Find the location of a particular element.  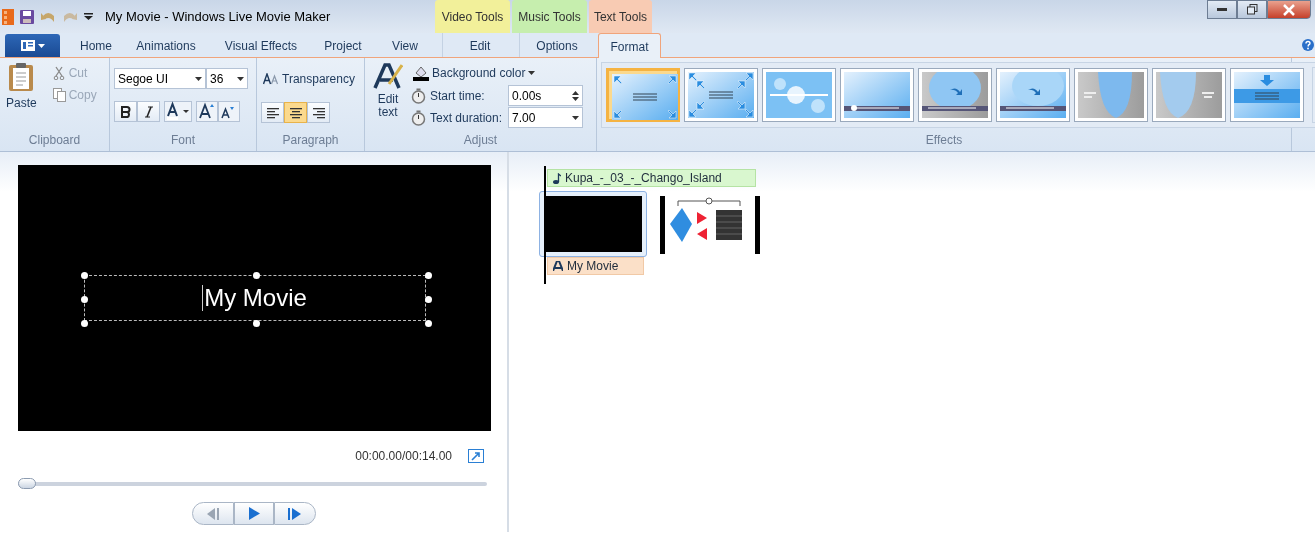

group-label: Adjust is located at coordinates (480, 140).